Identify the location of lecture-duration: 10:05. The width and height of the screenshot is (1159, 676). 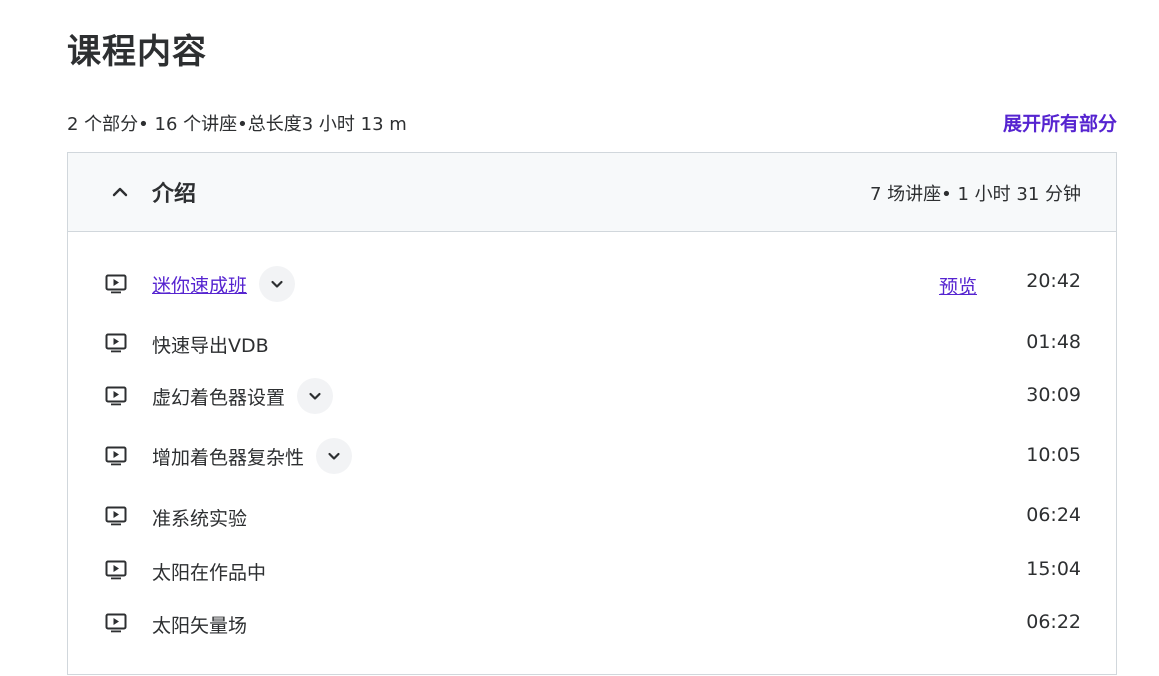
(1053, 455).